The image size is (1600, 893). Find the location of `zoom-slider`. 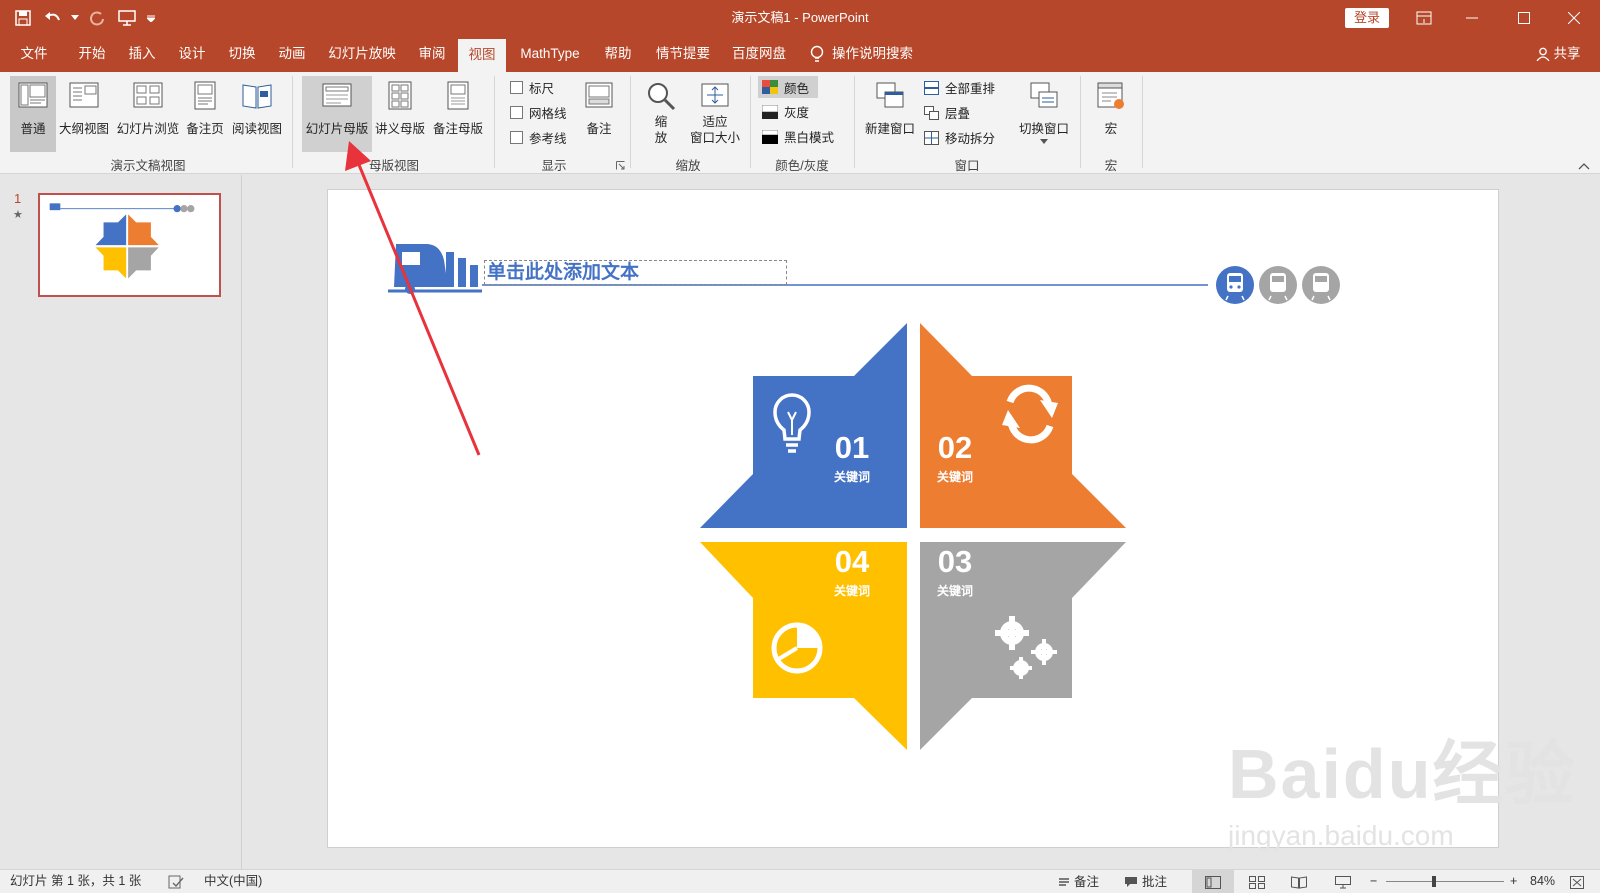

zoom-slider is located at coordinates (1445, 881).